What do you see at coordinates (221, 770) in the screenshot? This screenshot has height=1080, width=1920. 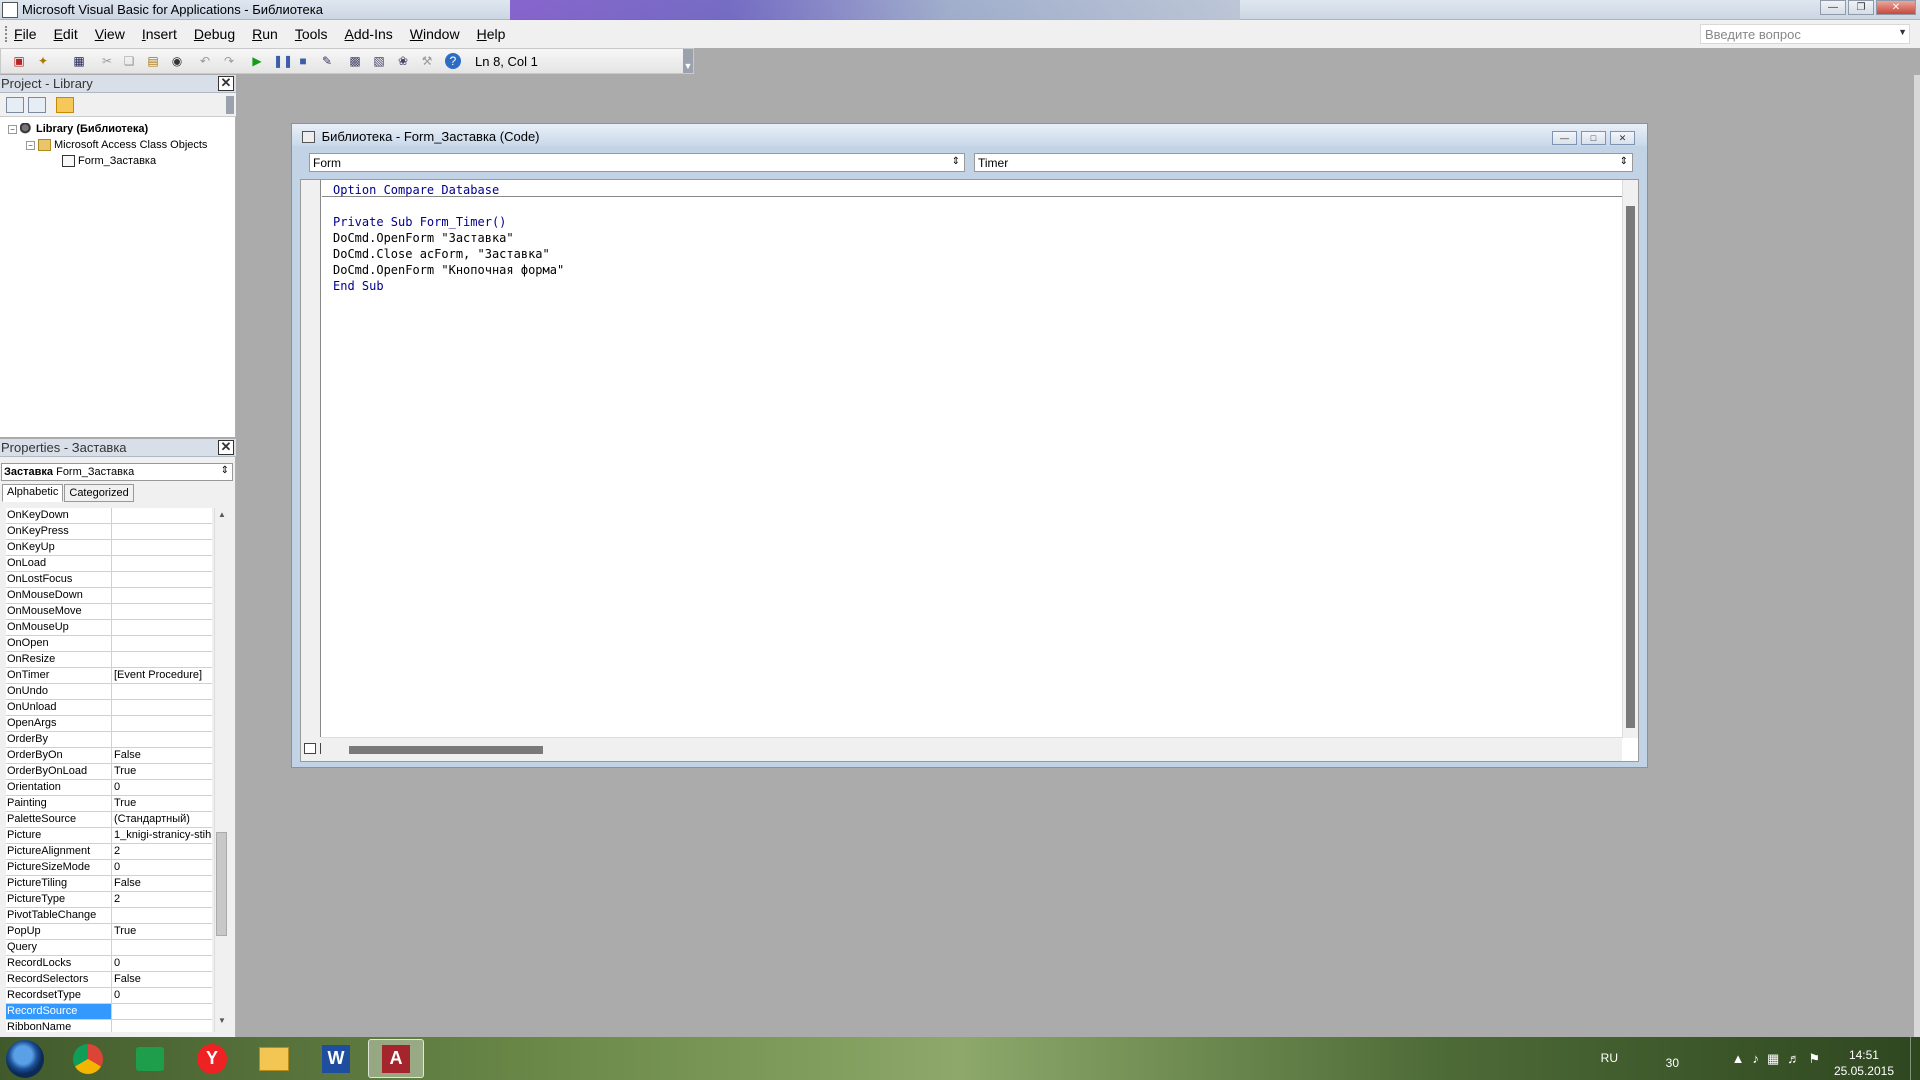 I see `properties-scrollbar: ▲ ▼` at bounding box center [221, 770].